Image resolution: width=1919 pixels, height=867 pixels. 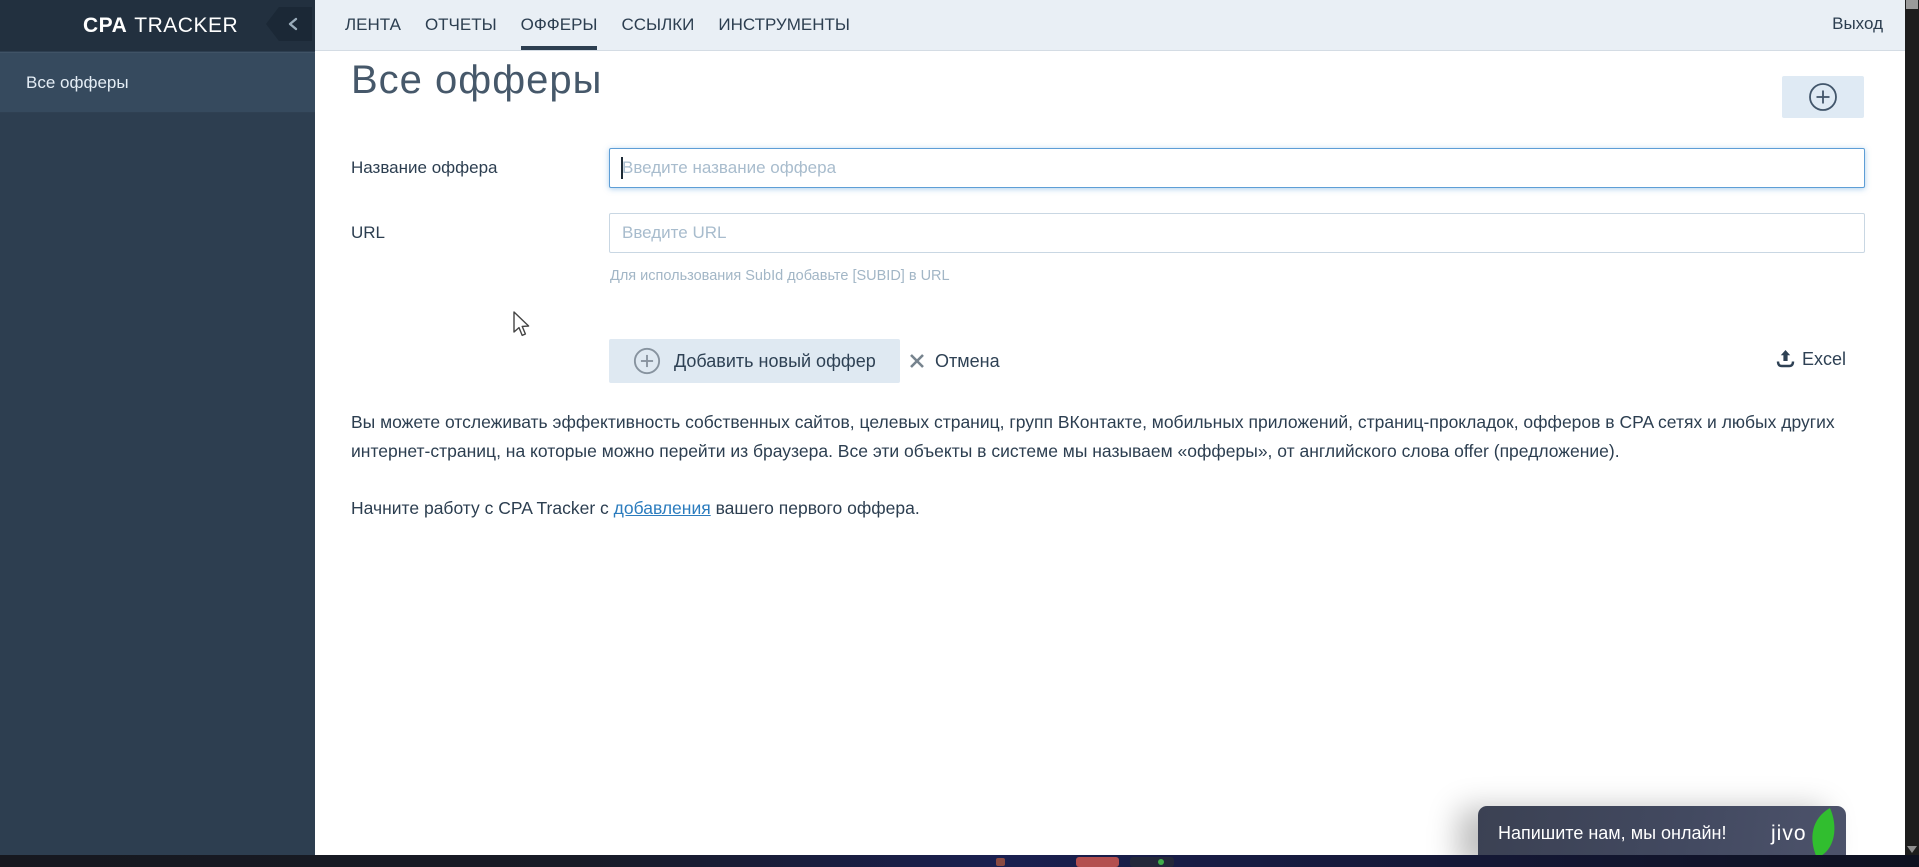 I want to click on add-offer-top-button, so click(x=1823, y=97).